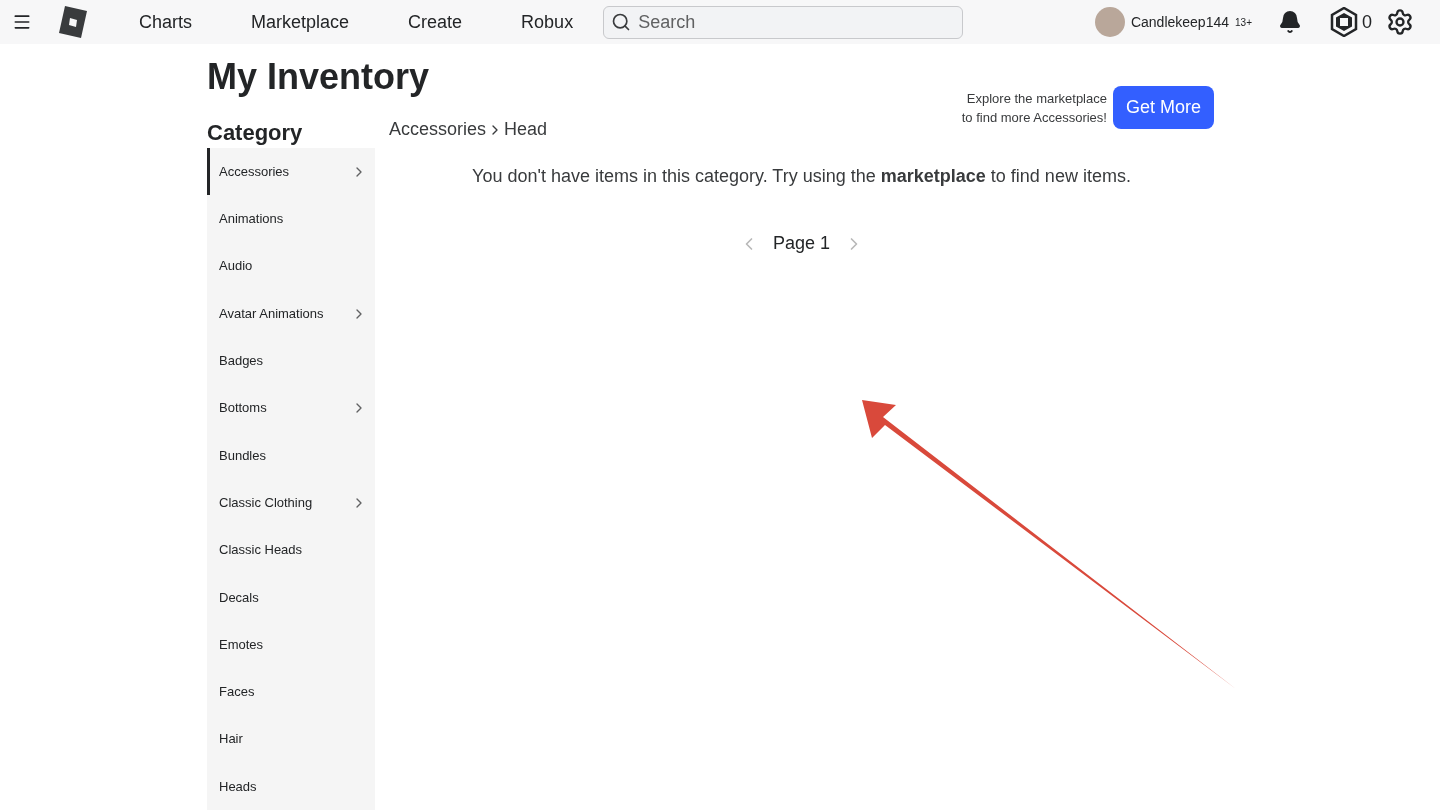 This screenshot has width=1440, height=810. I want to click on category-item: Faces, so click(291, 692).